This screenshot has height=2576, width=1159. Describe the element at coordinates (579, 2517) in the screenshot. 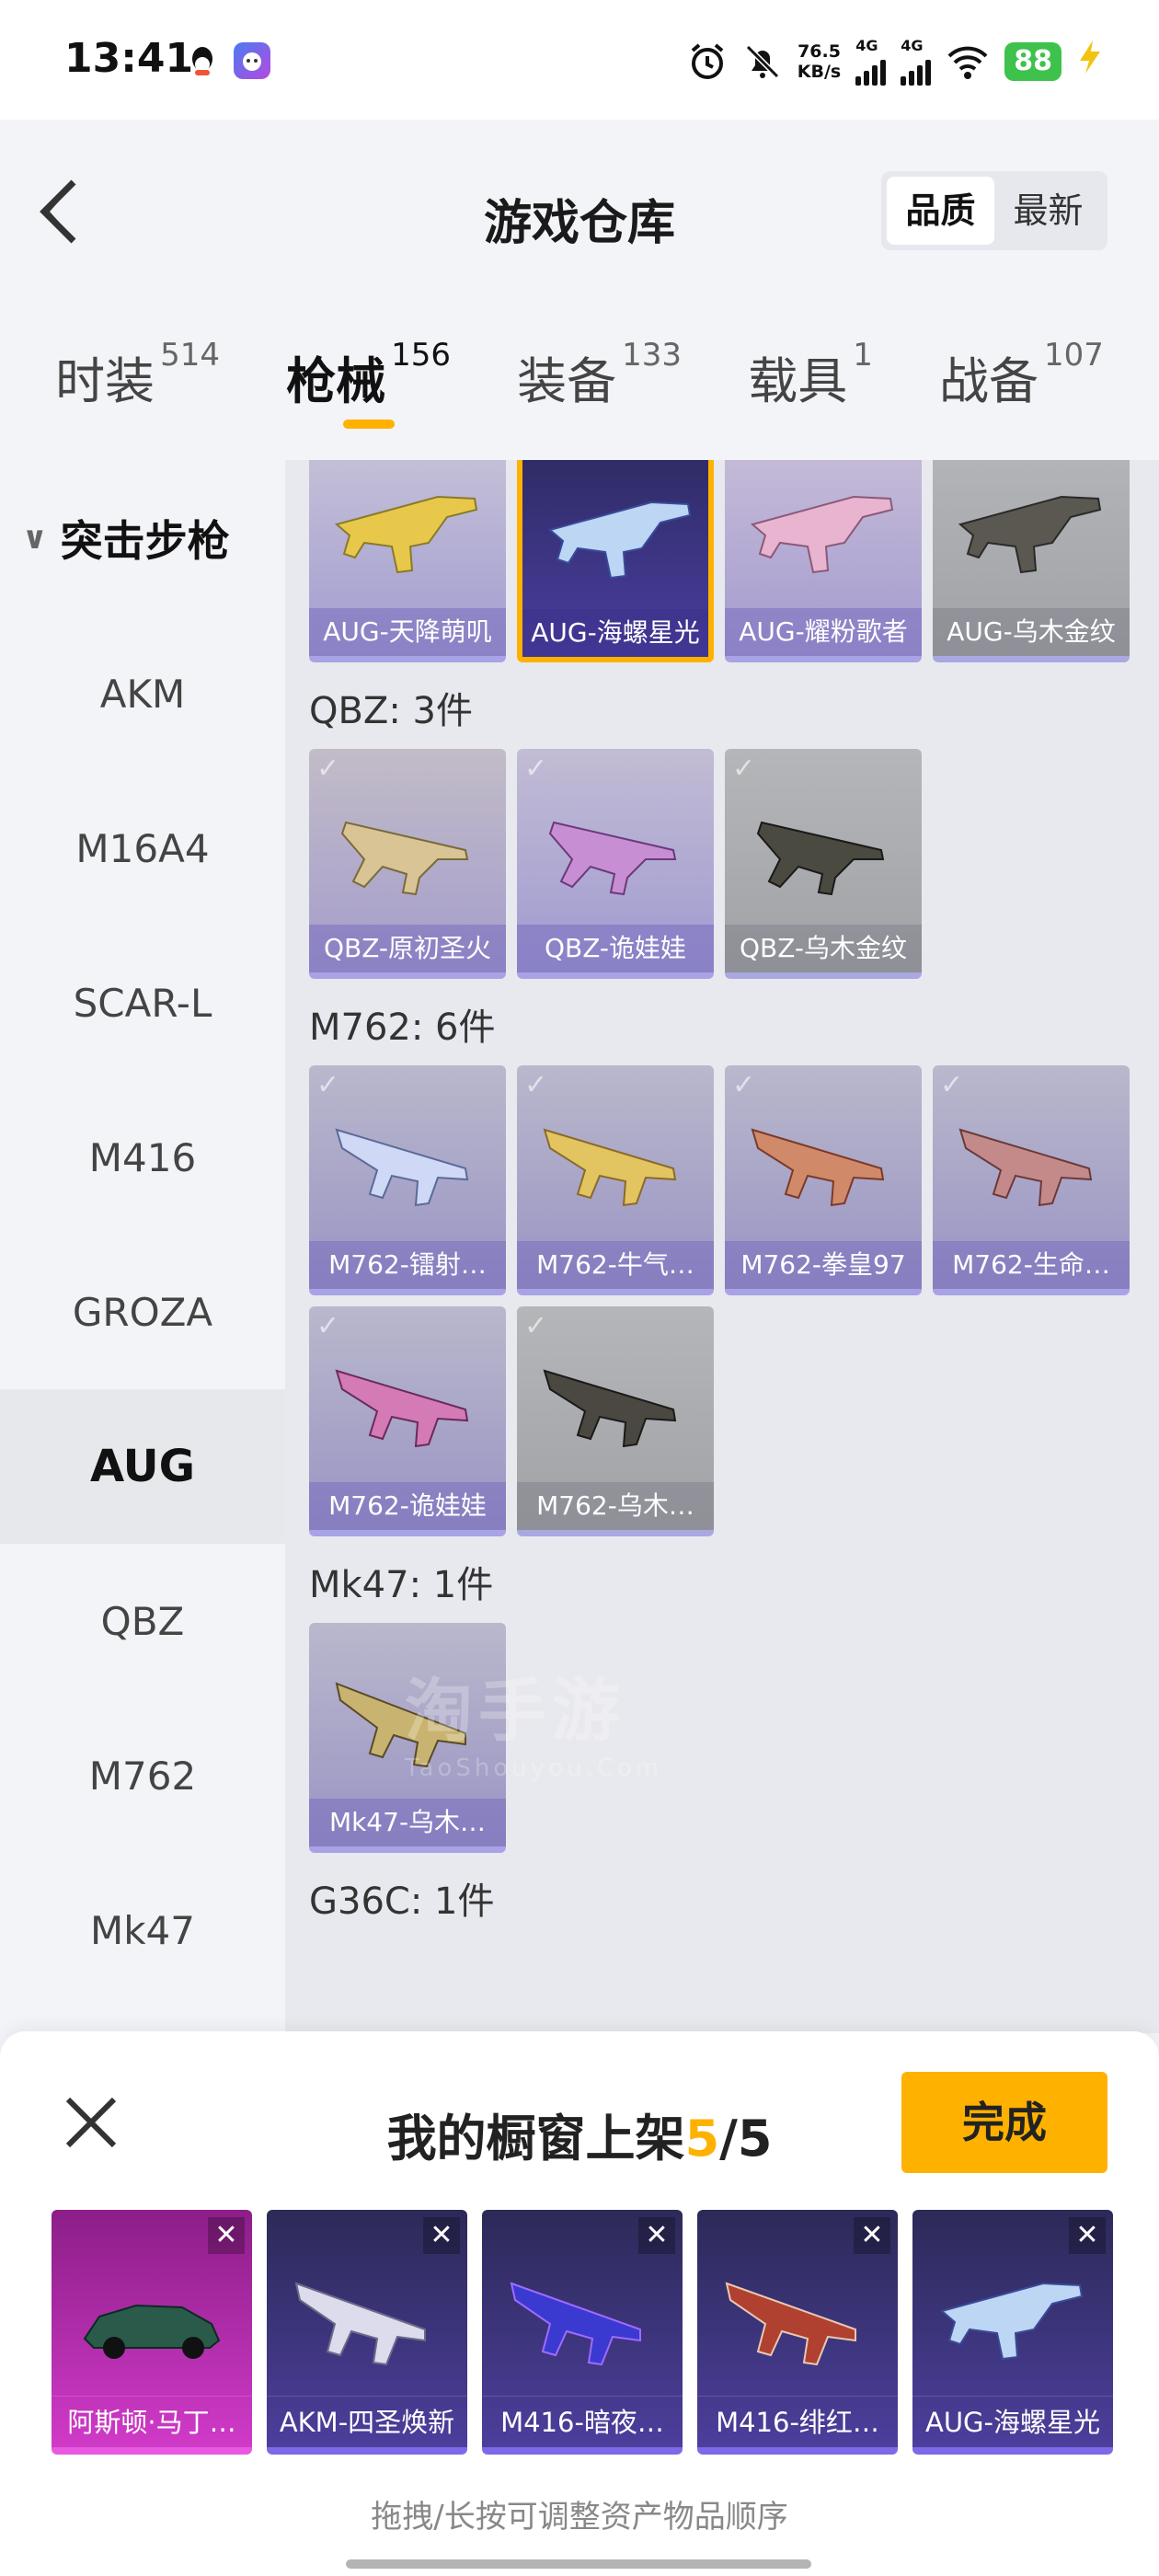

I see `reorder-hint: 拖拽/长按可调整资产物品顺序` at that location.